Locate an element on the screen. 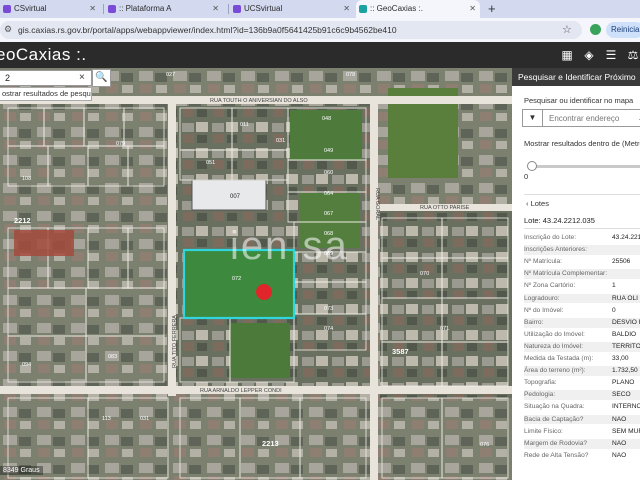 This screenshot has width=640, height=480. attribute-value: 1 is located at coordinates (614, 286).